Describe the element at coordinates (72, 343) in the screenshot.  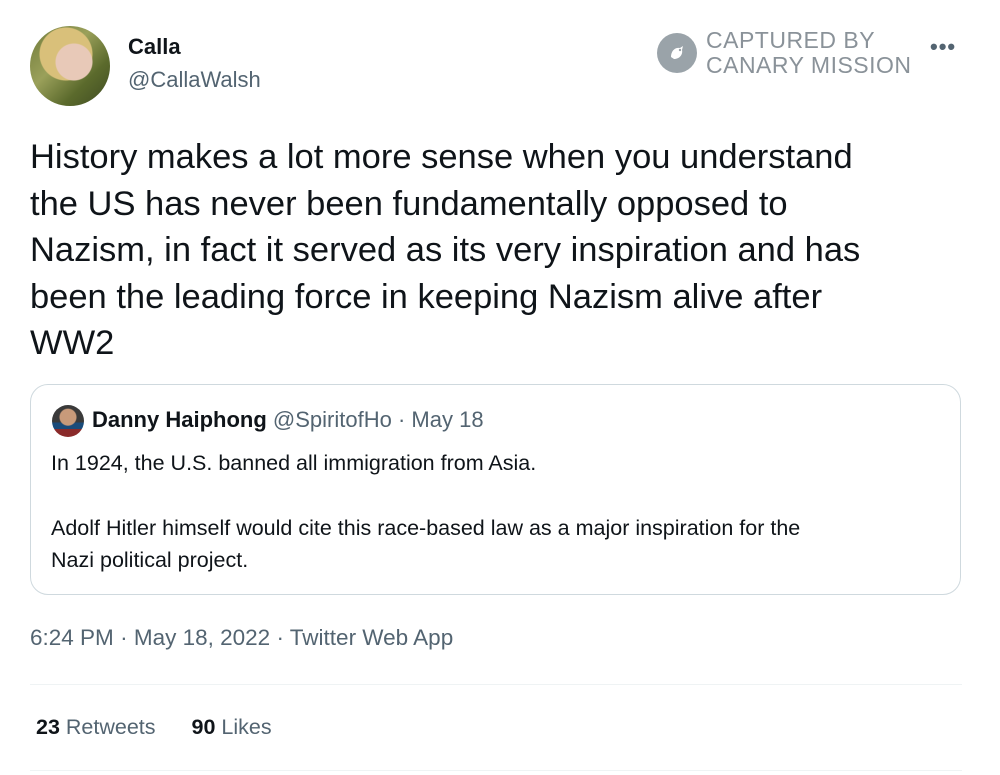
I see `tweet-line: WW2` at that location.